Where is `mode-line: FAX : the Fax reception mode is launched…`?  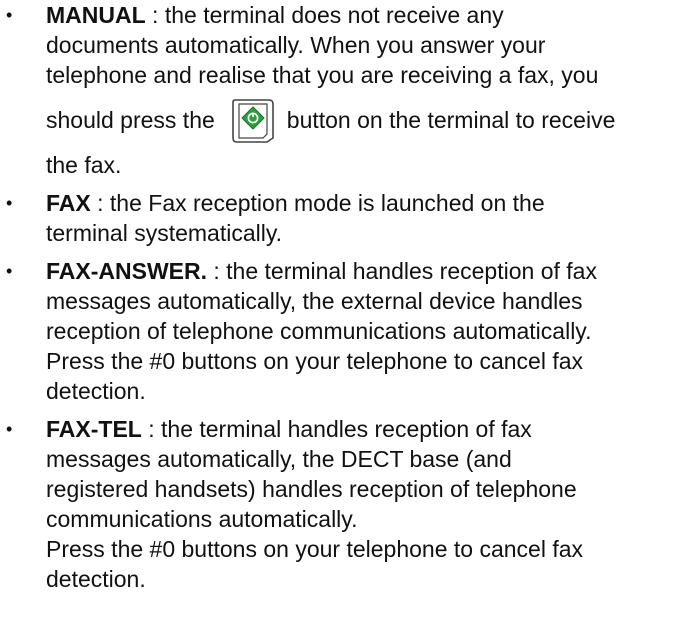 mode-line: FAX : the Fax reception mode is launched… is located at coordinates (355, 203).